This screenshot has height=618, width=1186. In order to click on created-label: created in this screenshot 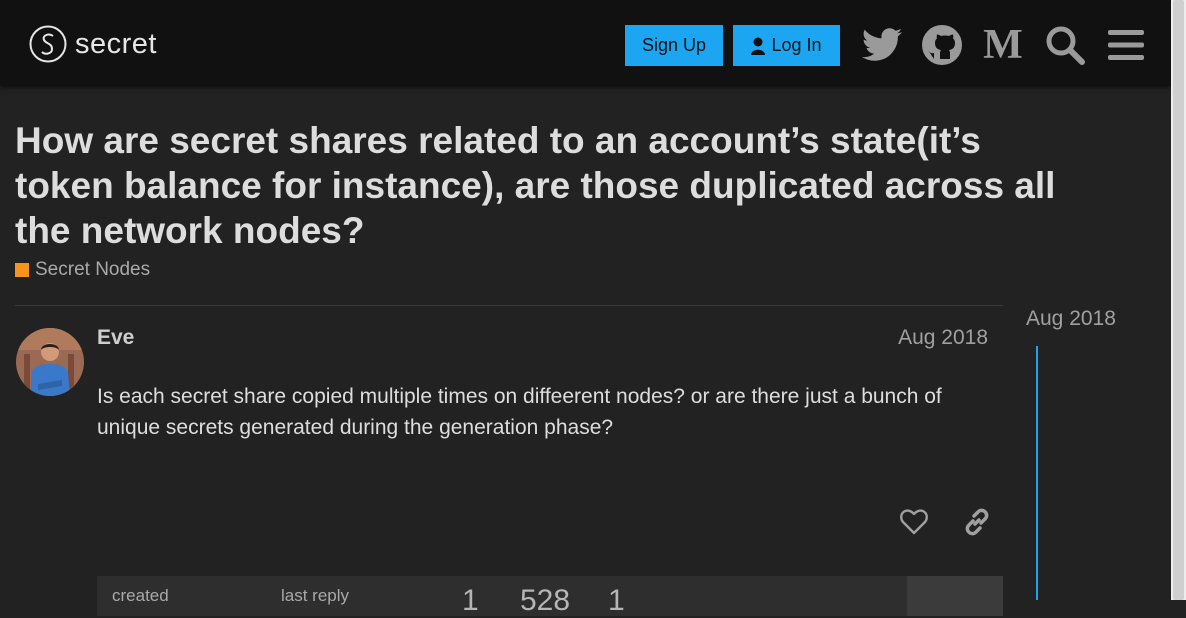, I will do `click(140, 595)`.